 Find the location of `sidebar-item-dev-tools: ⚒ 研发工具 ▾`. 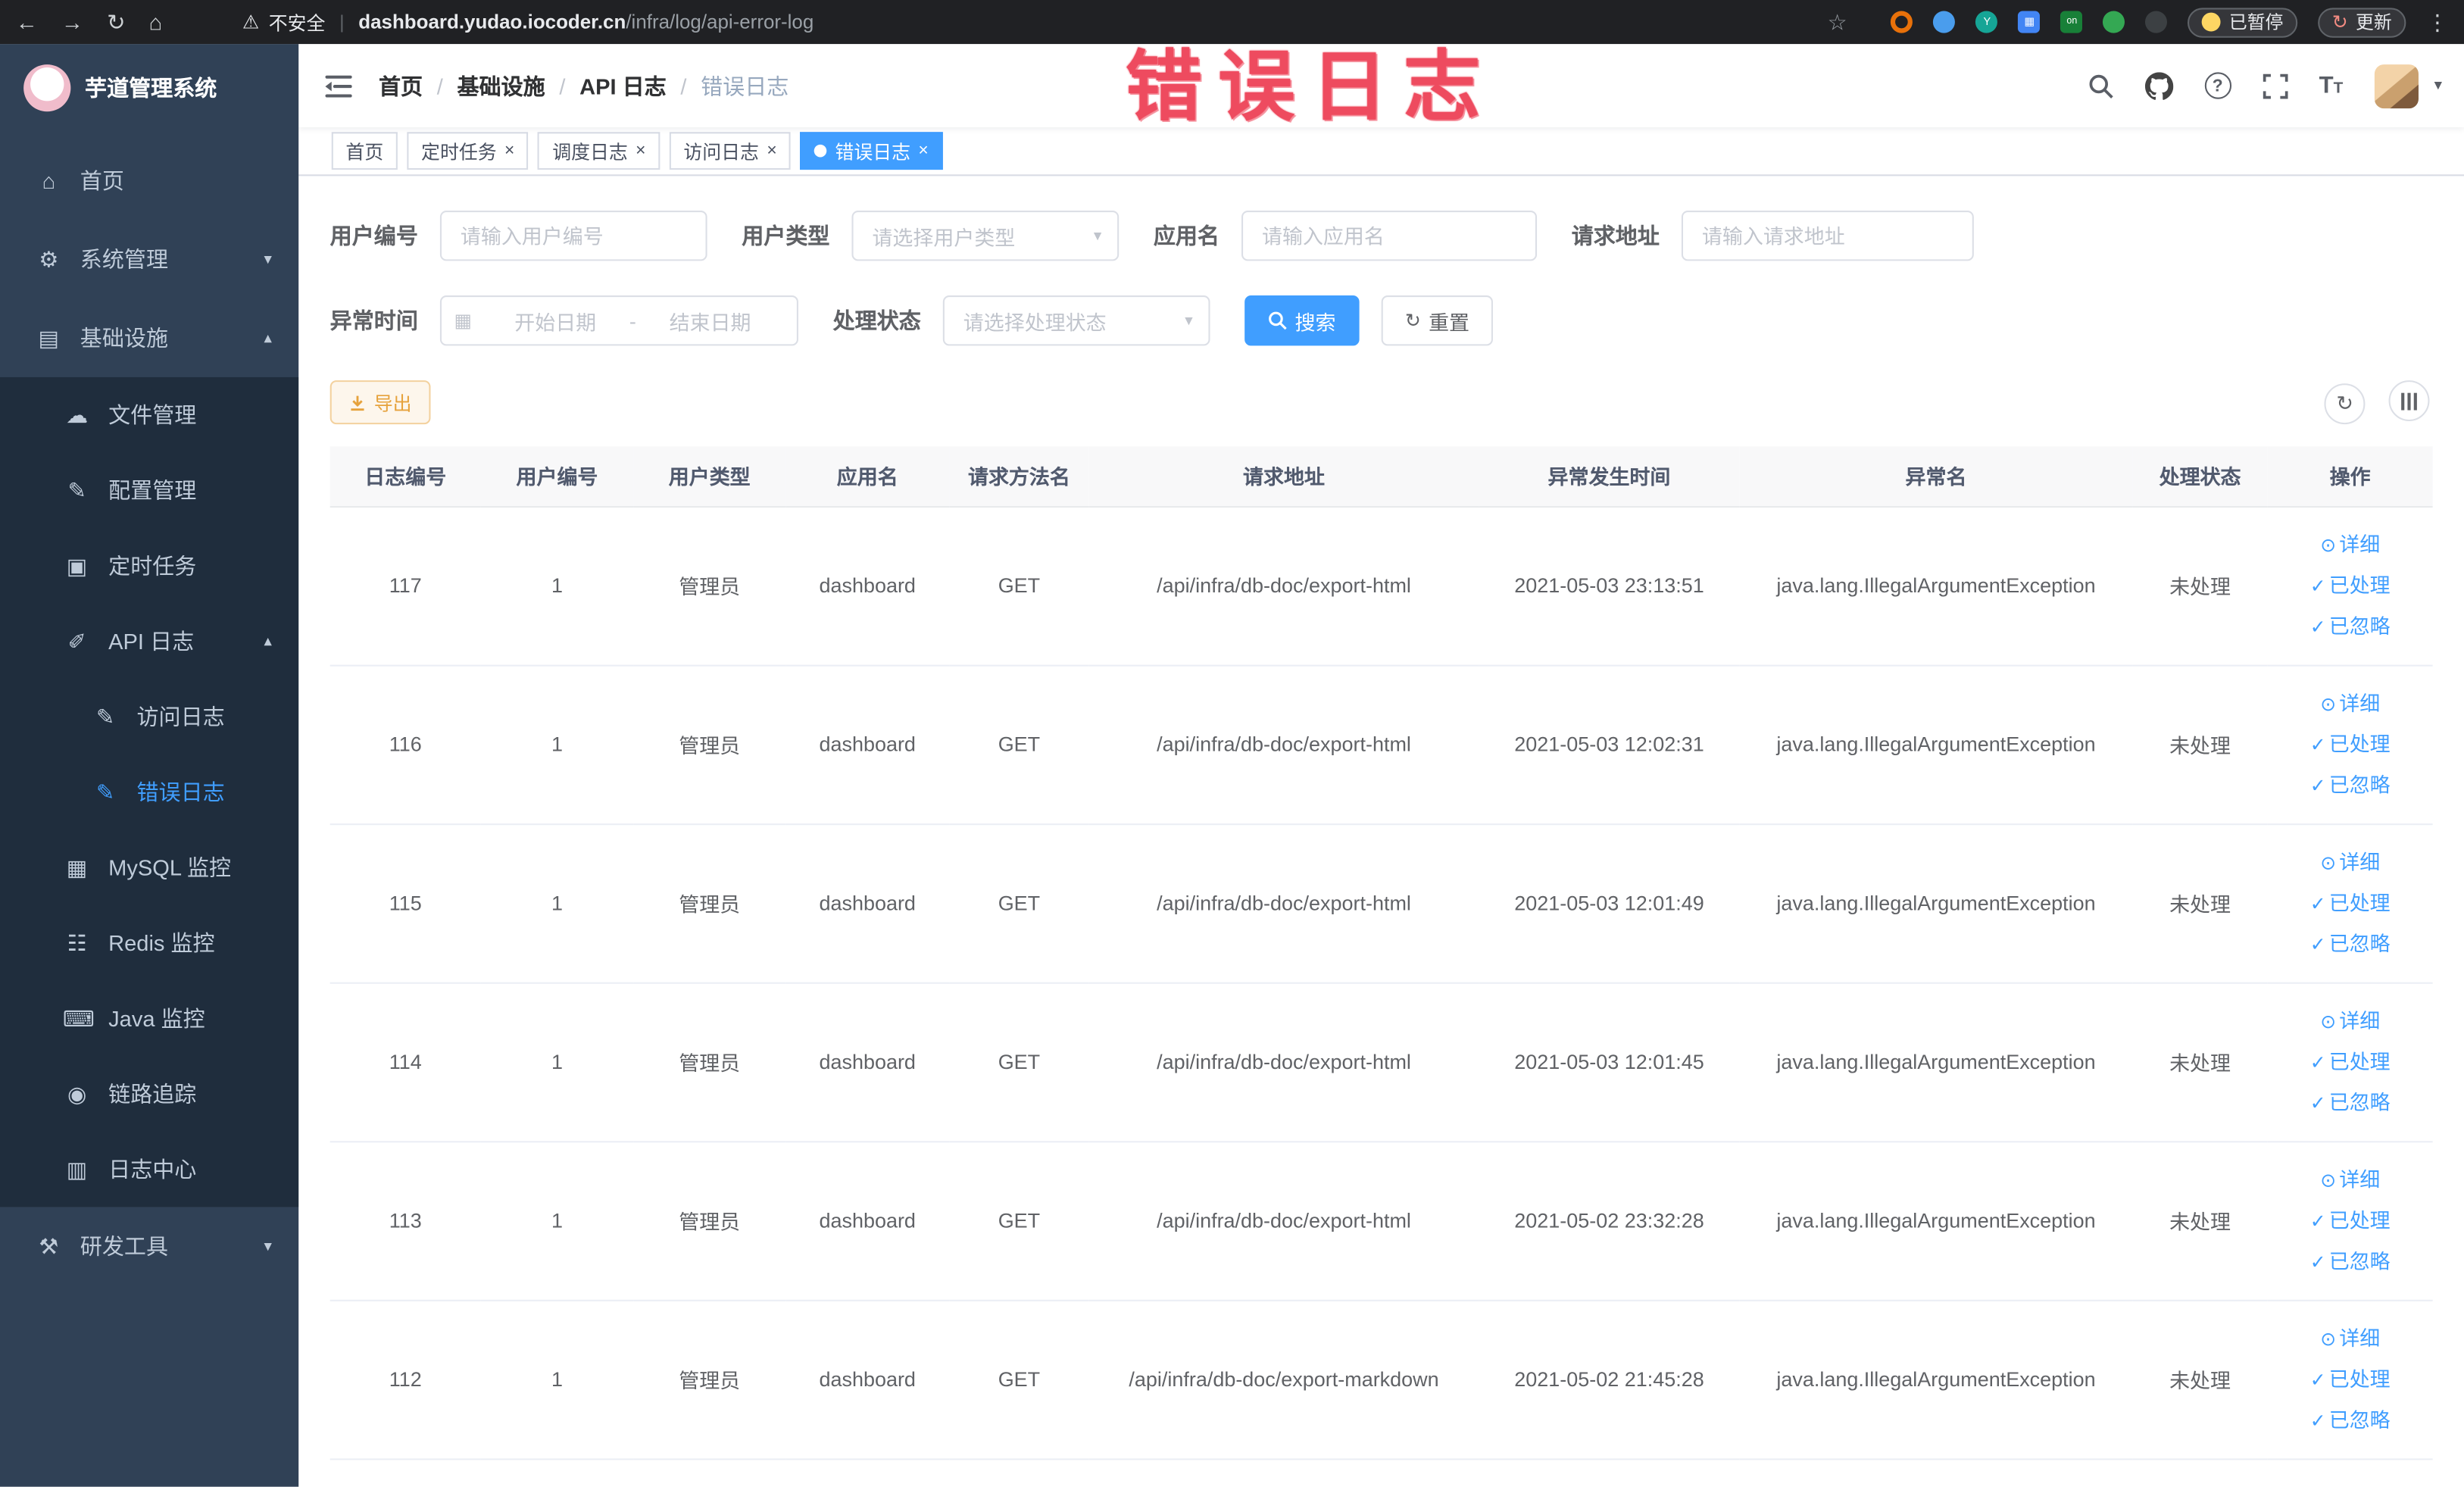

sidebar-item-dev-tools: ⚒ 研发工具 ▾ is located at coordinates (149, 1246).